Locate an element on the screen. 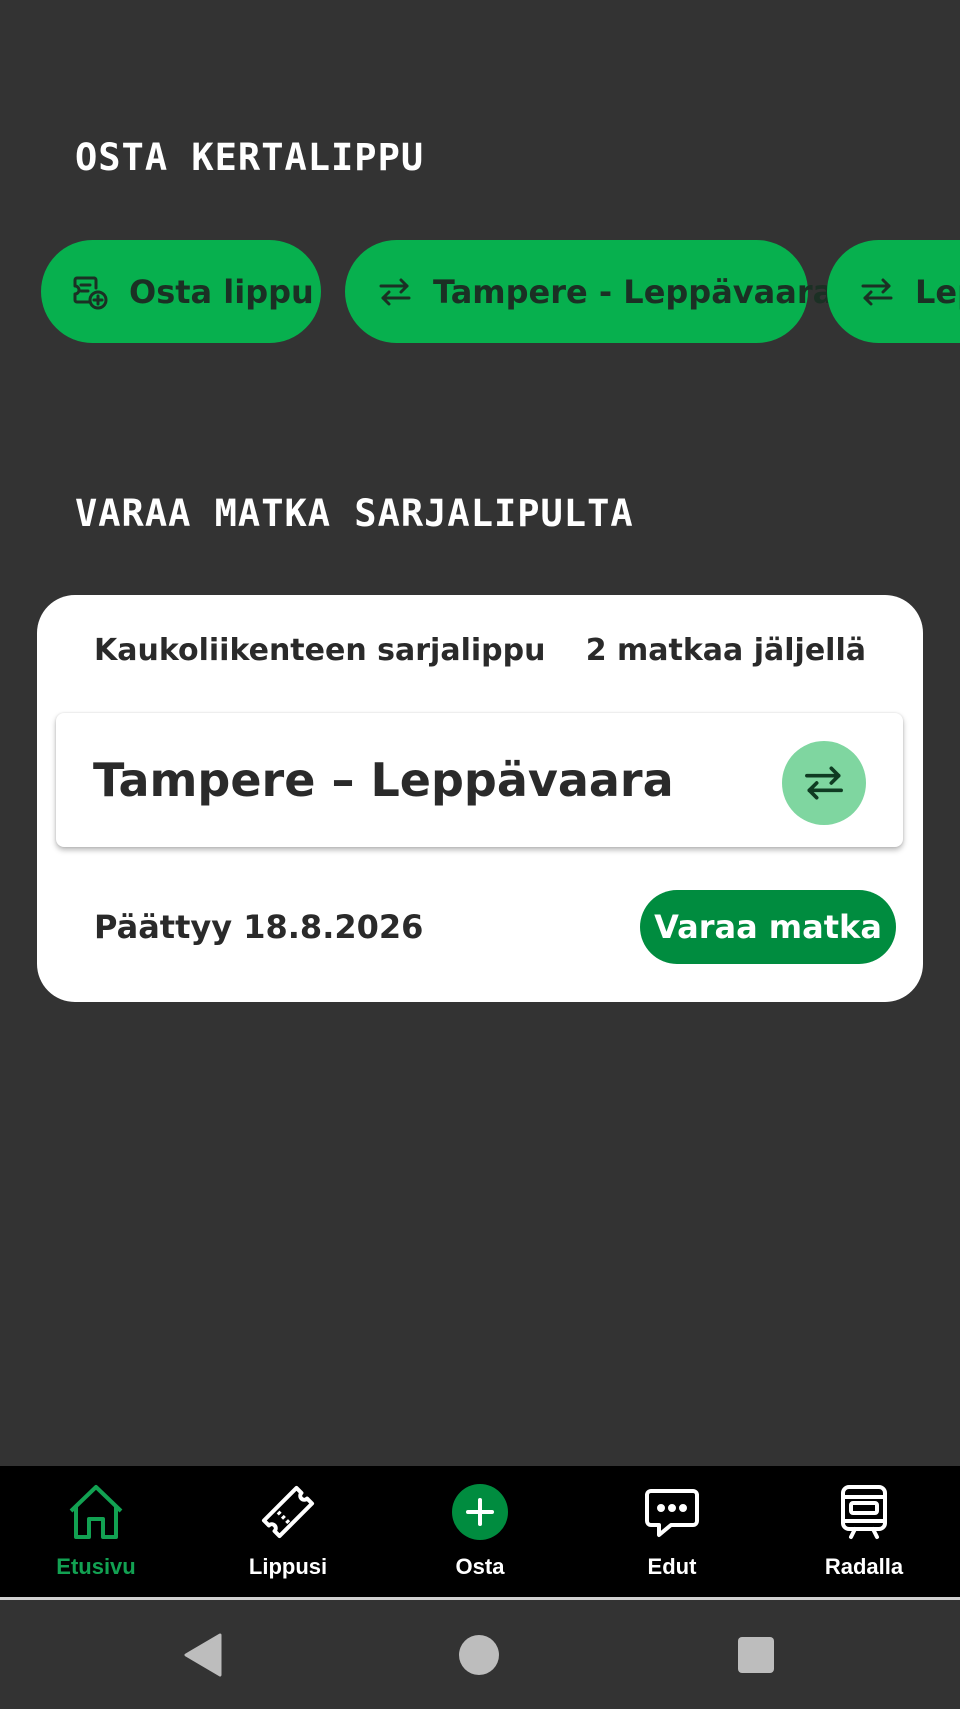  nav-item-edut: Edut is located at coordinates (672, 1531).